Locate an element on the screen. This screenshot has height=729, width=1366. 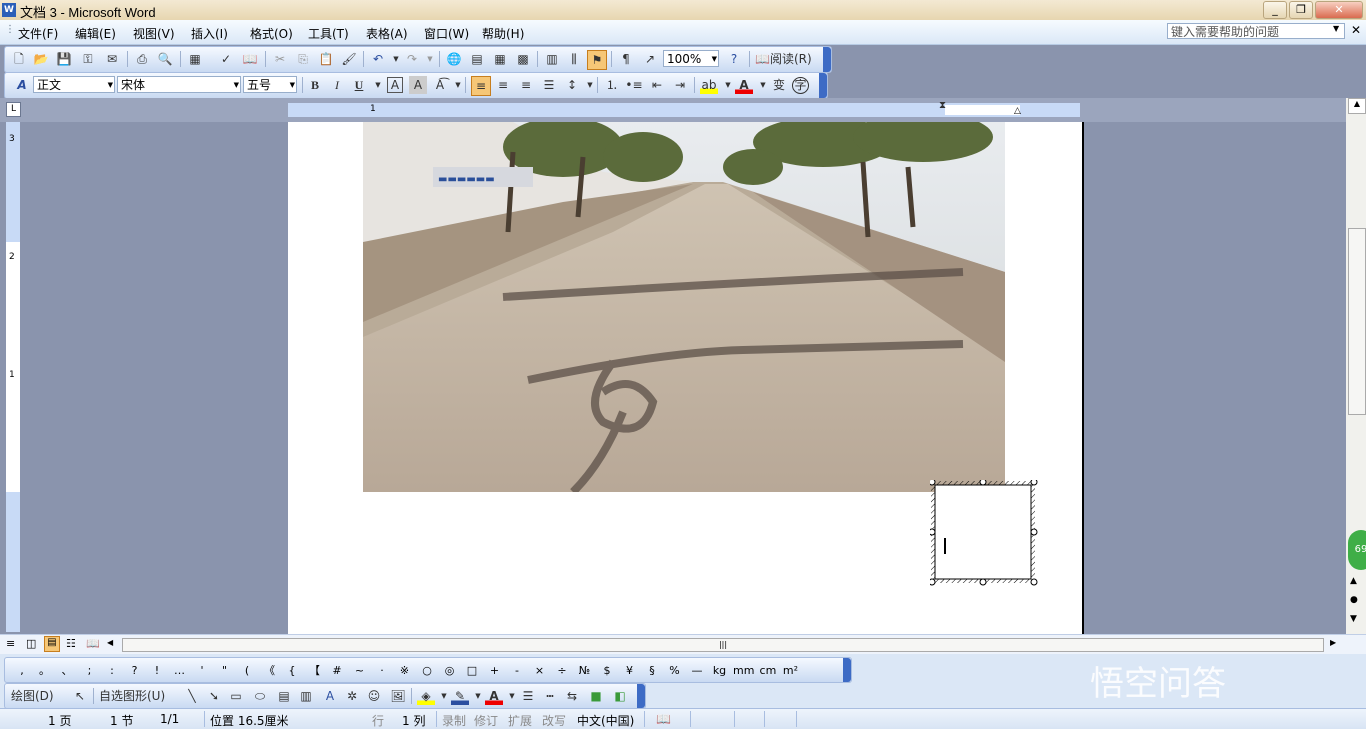
save-icon: 💾 is located at coordinates (64, 59).